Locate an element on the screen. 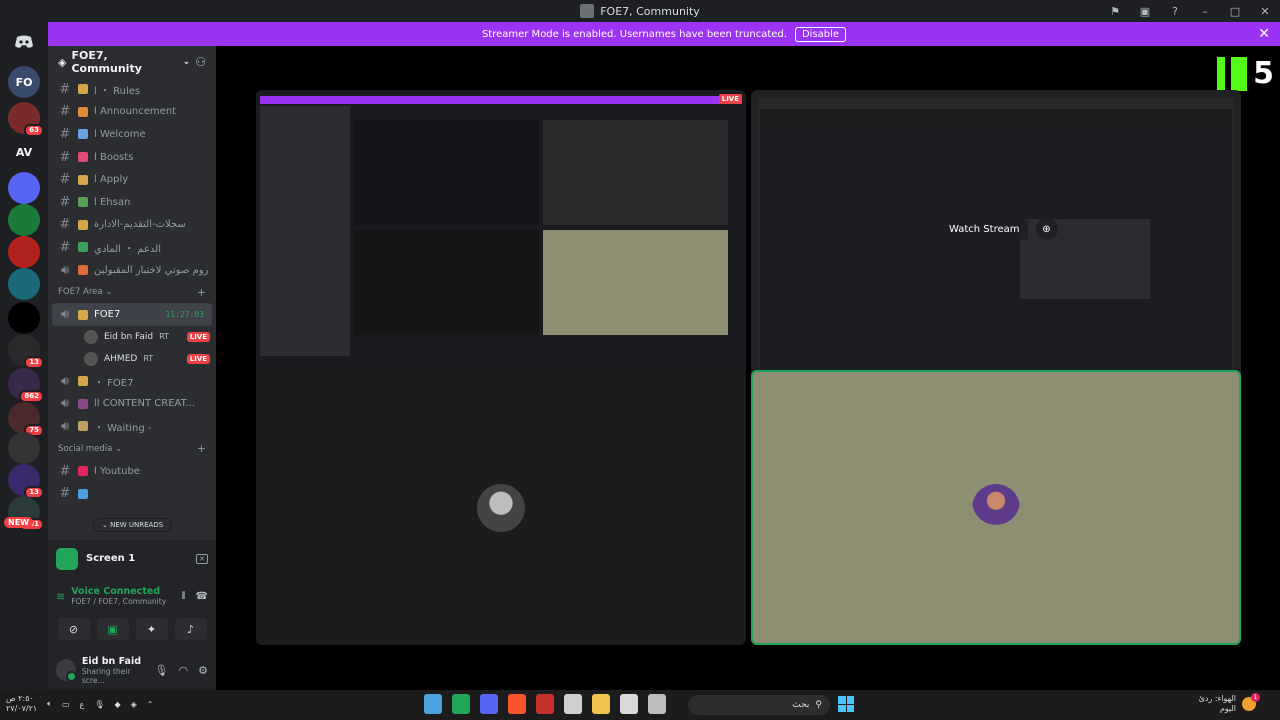  weather-widget: الهواء: ردئ اليوم is located at coordinates (1217, 704).